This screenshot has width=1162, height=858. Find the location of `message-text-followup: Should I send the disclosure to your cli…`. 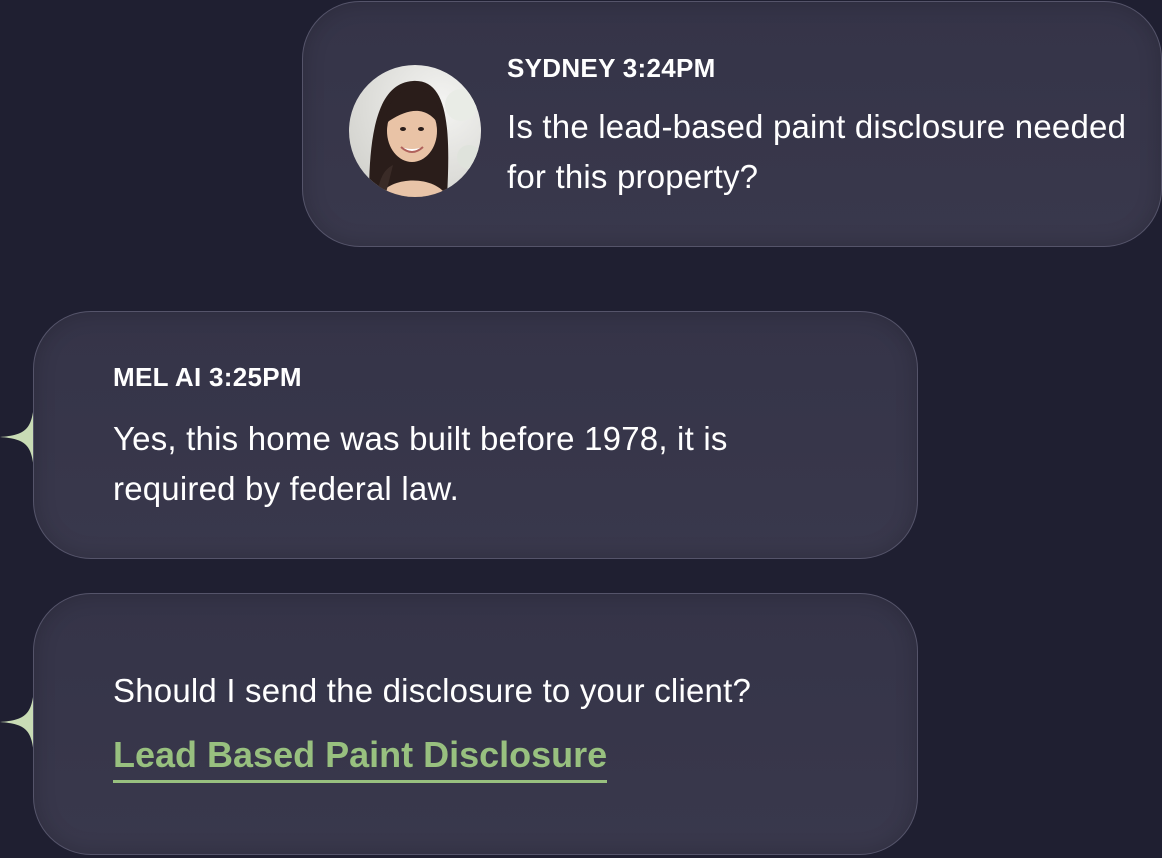

message-text-followup: Should I send the disclosure to your cli… is located at coordinates (432, 690).